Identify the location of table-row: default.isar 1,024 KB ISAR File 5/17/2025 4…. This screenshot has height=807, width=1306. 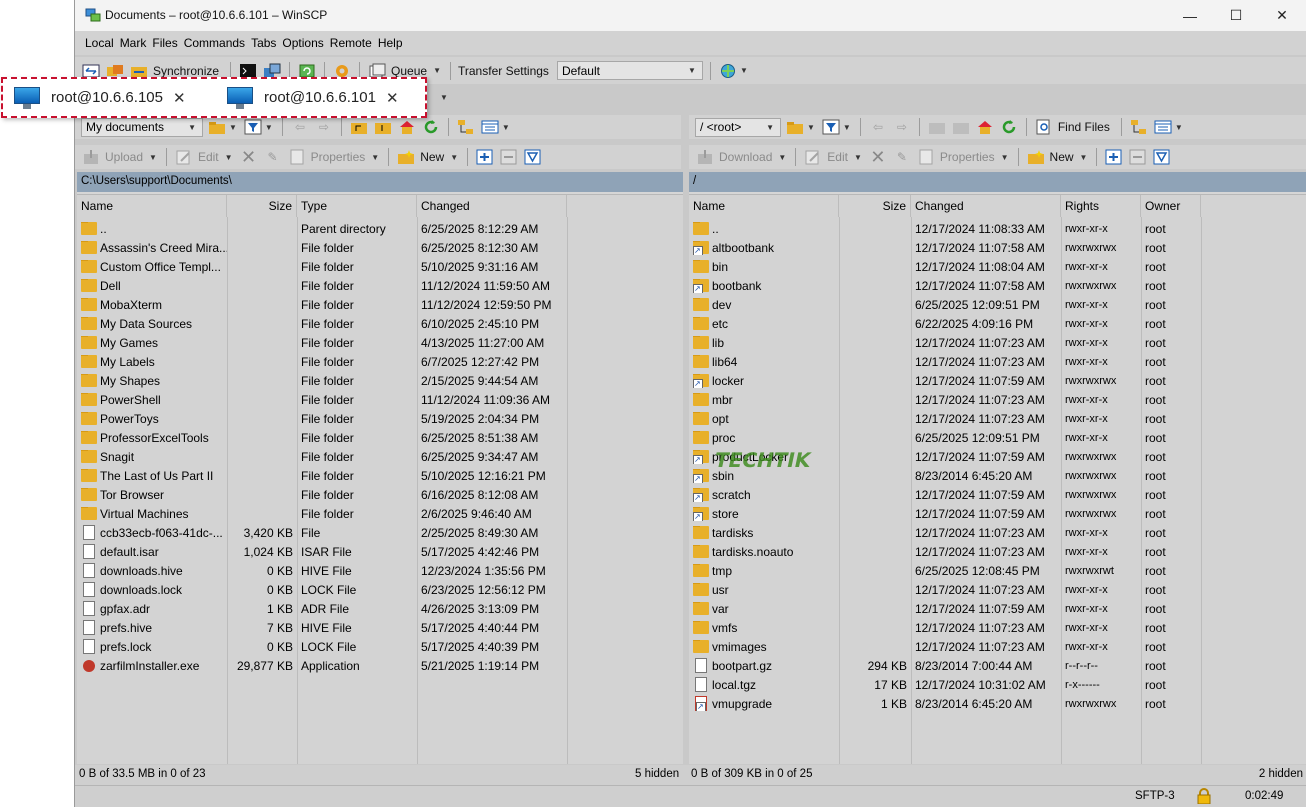
(380, 551).